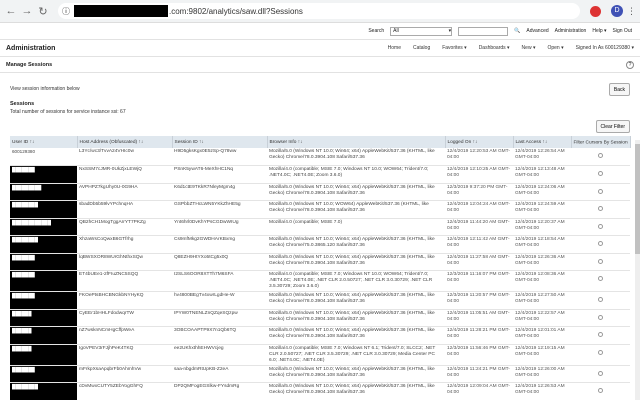 This screenshot has height=400, width=640. What do you see at coordinates (601, 142) in the screenshot?
I see `col-filter-cursors: Filter Cursors By Session` at bounding box center [601, 142].